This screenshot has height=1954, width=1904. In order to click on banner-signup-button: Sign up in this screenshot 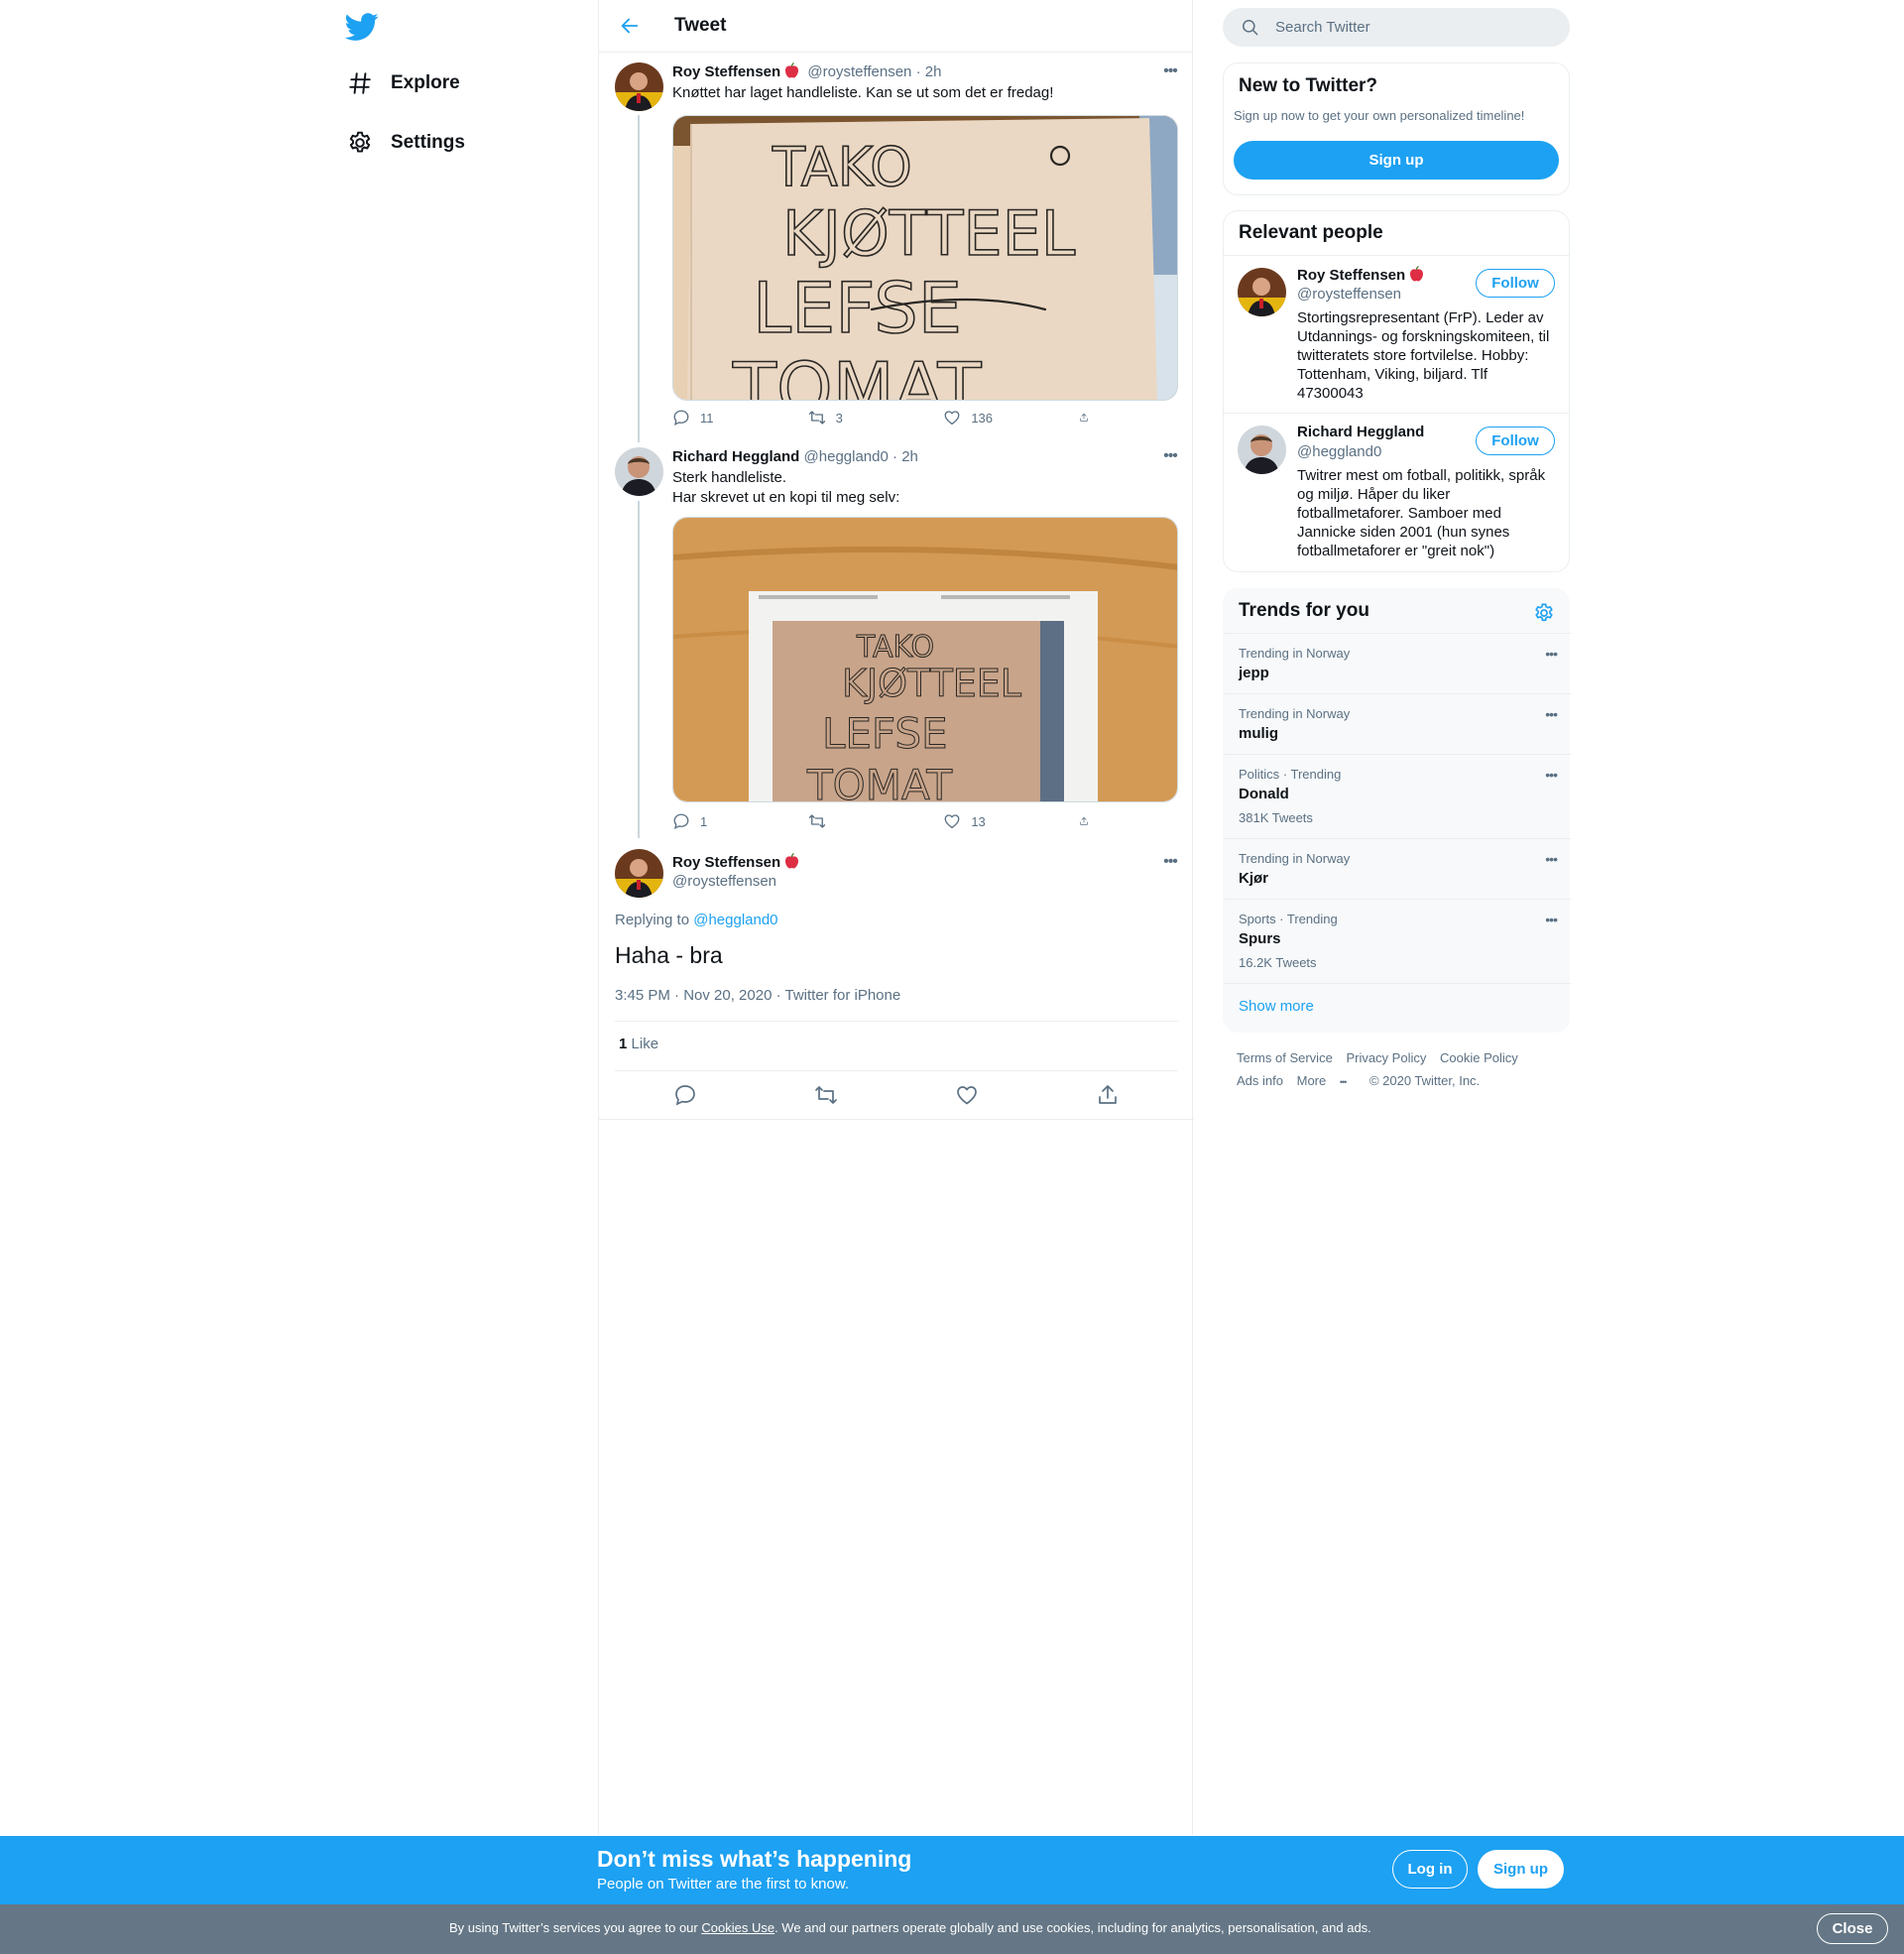, I will do `click(1521, 1869)`.